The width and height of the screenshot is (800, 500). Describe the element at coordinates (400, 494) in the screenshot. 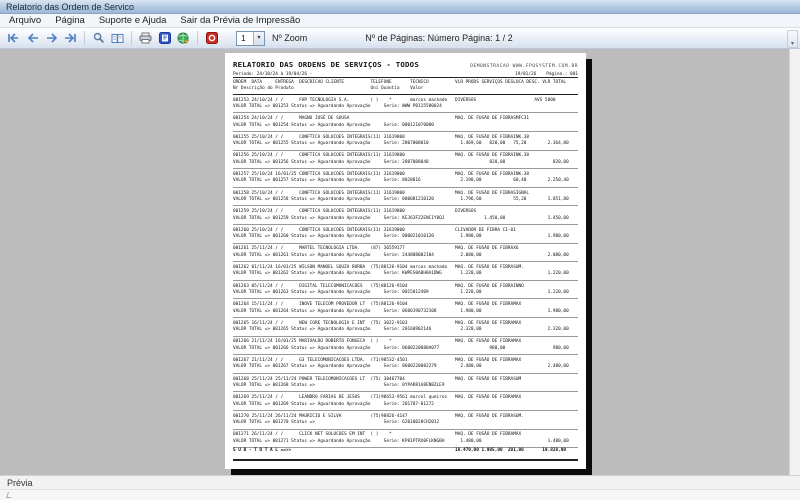

I see `bottom-strip` at that location.